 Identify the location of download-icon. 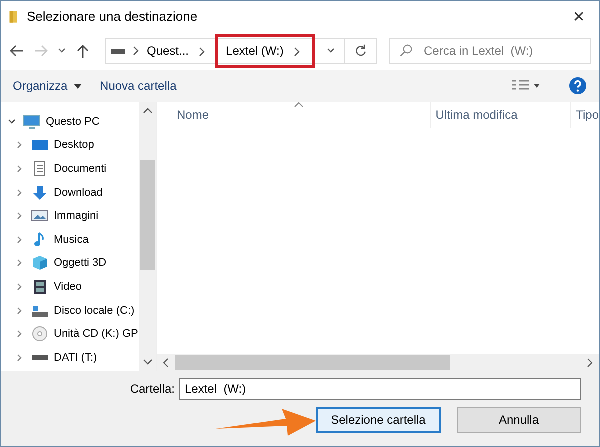
(40, 192).